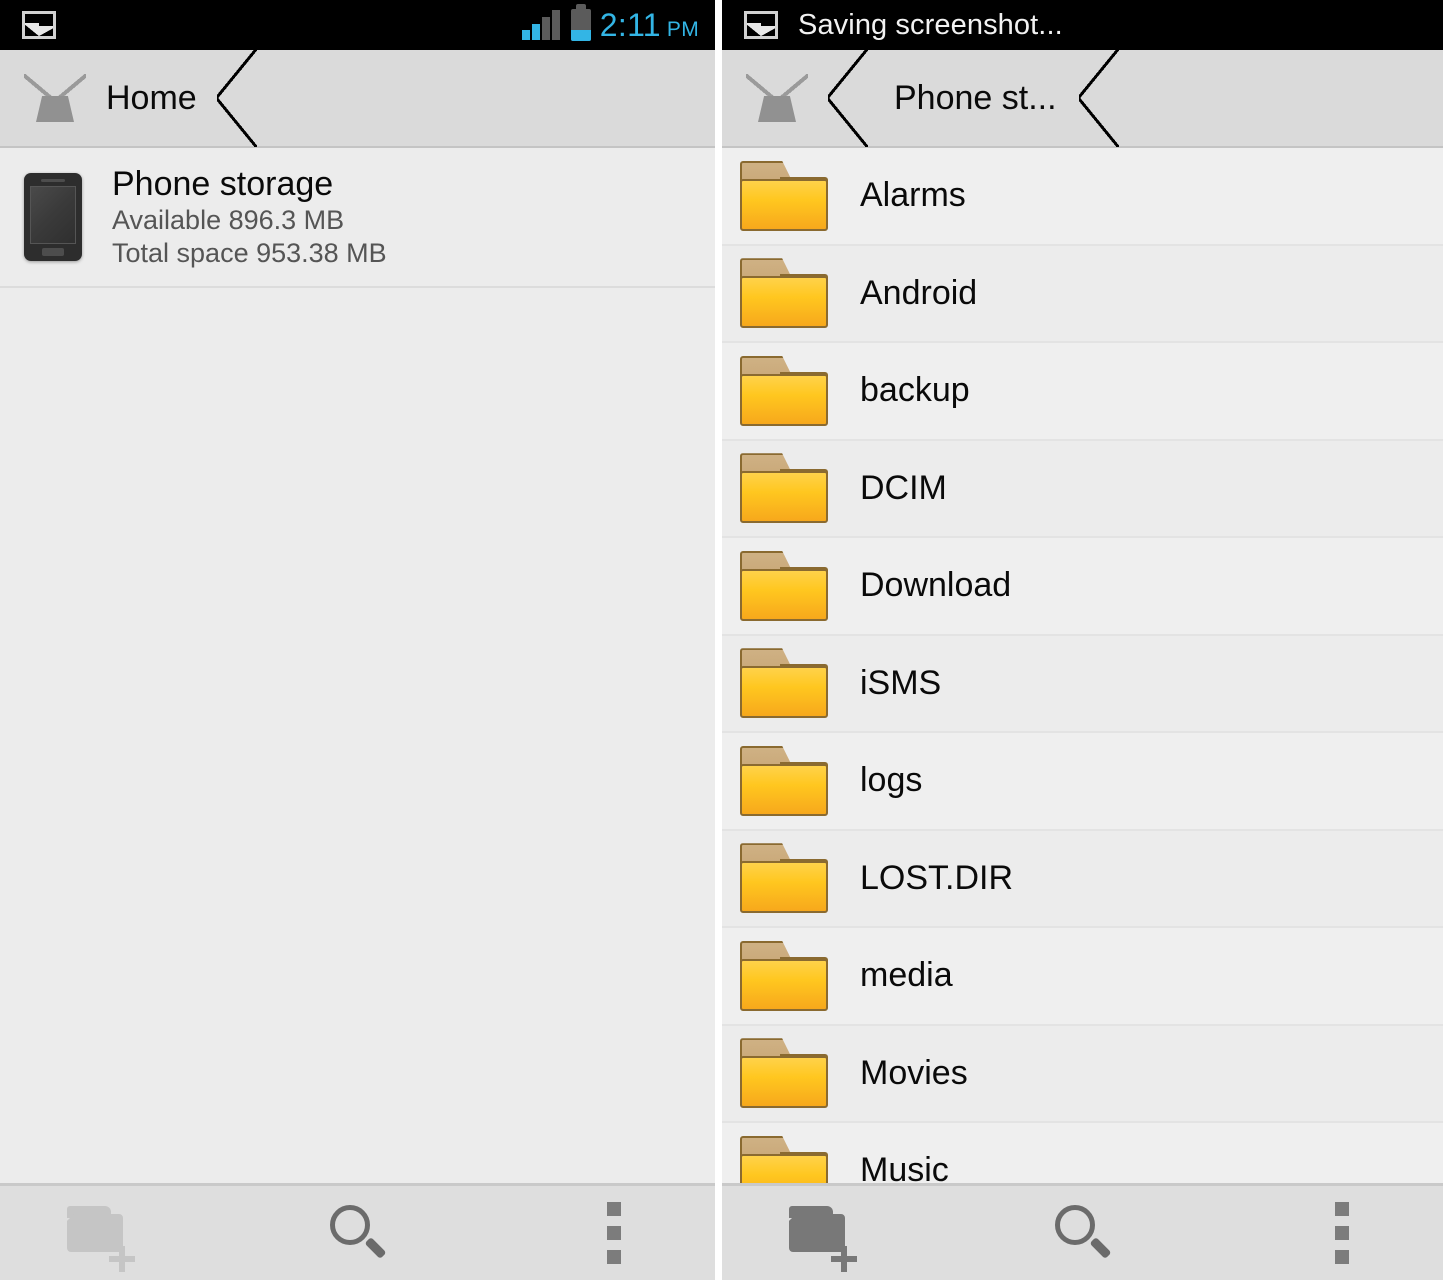  What do you see at coordinates (1082, 1074) in the screenshot?
I see `file-row: Movies` at bounding box center [1082, 1074].